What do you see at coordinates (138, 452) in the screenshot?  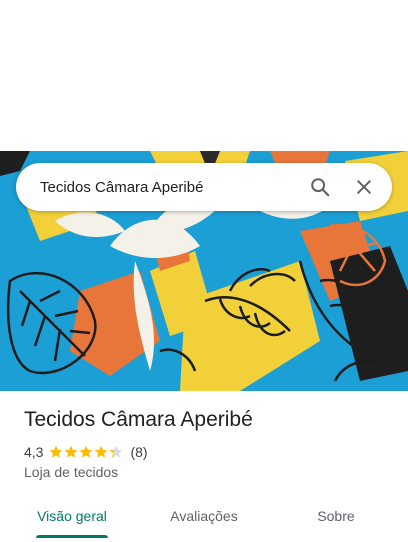 I see `review-count: (8)` at bounding box center [138, 452].